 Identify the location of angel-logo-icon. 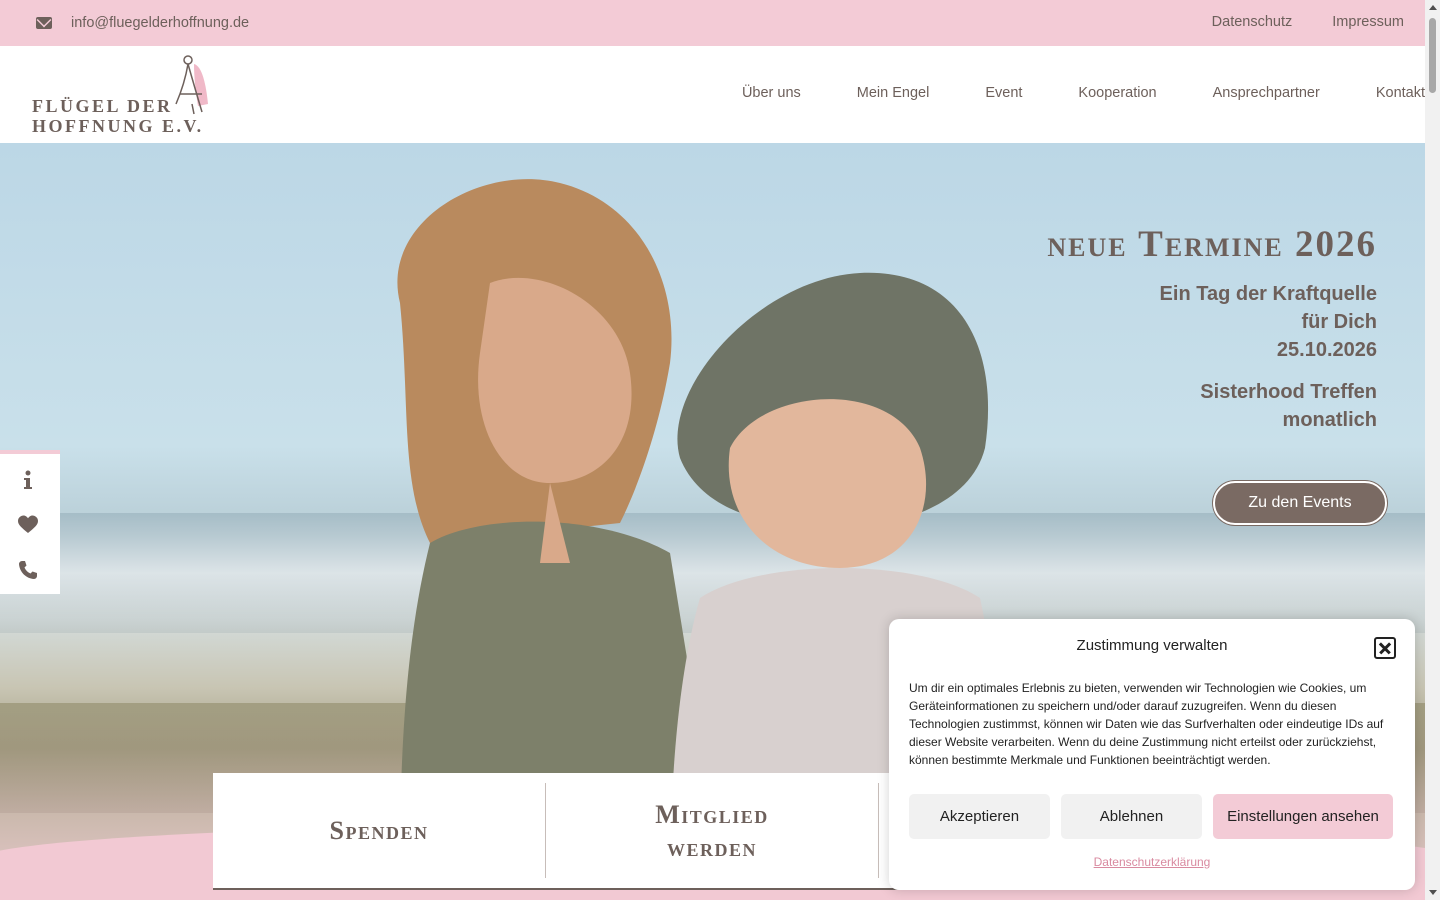
(191, 85).